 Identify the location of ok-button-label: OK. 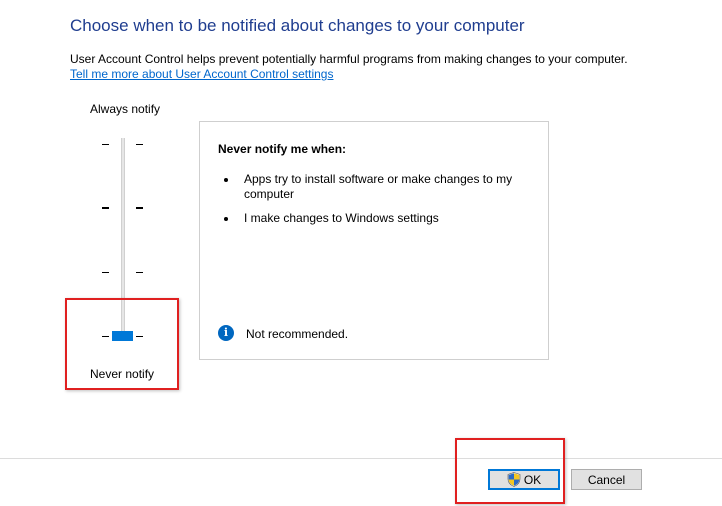
(532, 479).